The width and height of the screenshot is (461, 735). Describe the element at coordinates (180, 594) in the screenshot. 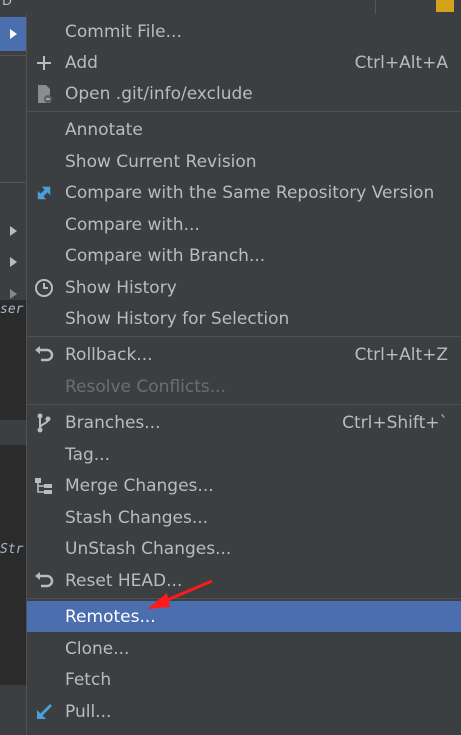

I see `annotation-arrow-icon` at that location.